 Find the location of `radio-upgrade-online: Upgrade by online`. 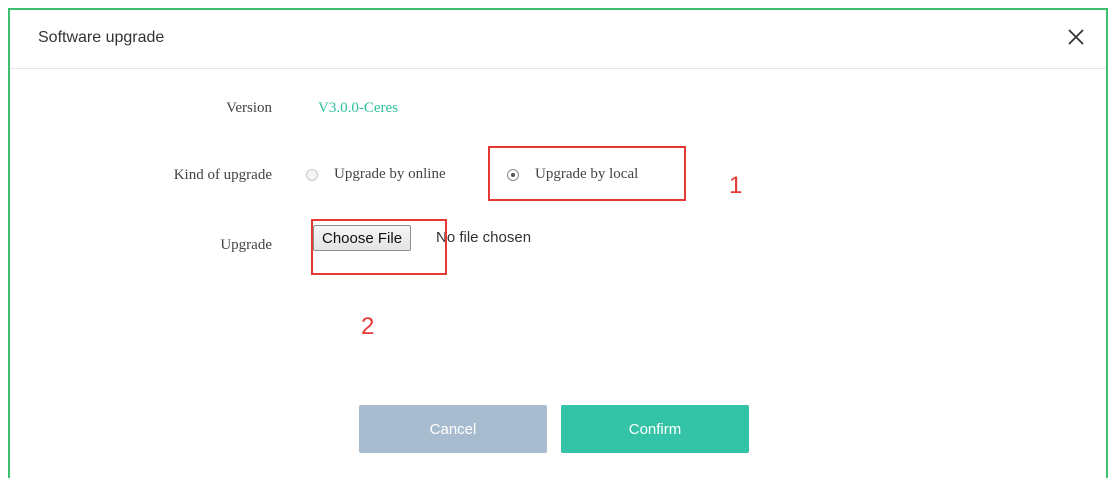

radio-upgrade-online: Upgrade by online is located at coordinates (376, 174).